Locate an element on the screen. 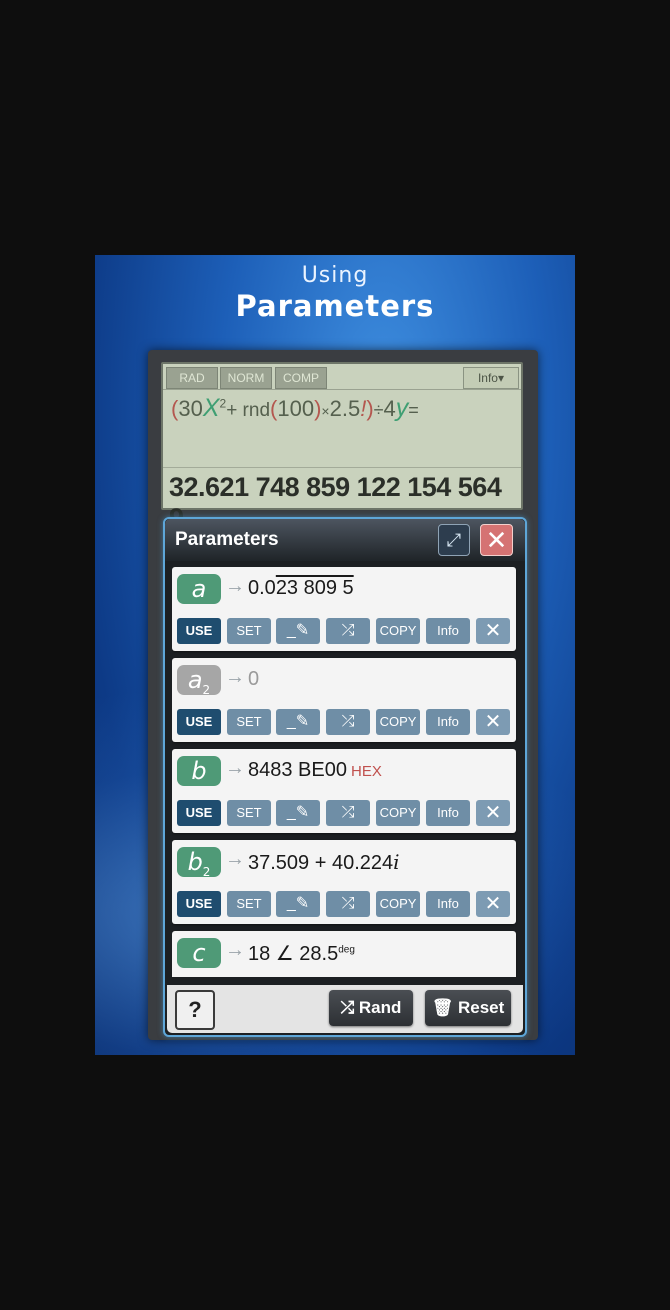 This screenshot has height=1310, width=670. param-card-a2: a2 → 0 USE SET _✎ ⤮ COPY Info ✕ is located at coordinates (344, 700).